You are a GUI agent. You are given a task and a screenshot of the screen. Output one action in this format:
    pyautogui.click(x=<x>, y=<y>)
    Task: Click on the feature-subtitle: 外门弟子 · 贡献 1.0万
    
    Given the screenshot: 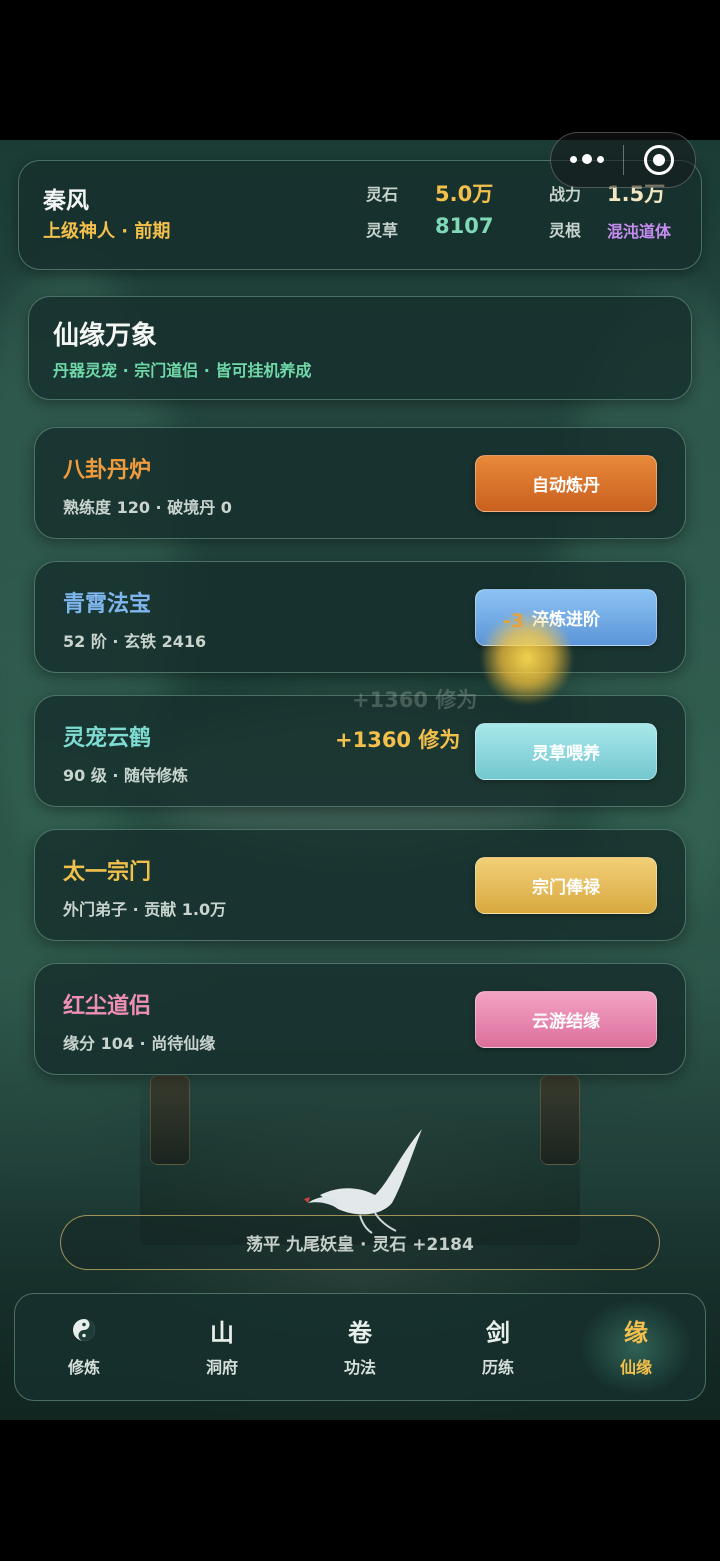 What is the action you would take?
    pyautogui.click(x=145, y=909)
    